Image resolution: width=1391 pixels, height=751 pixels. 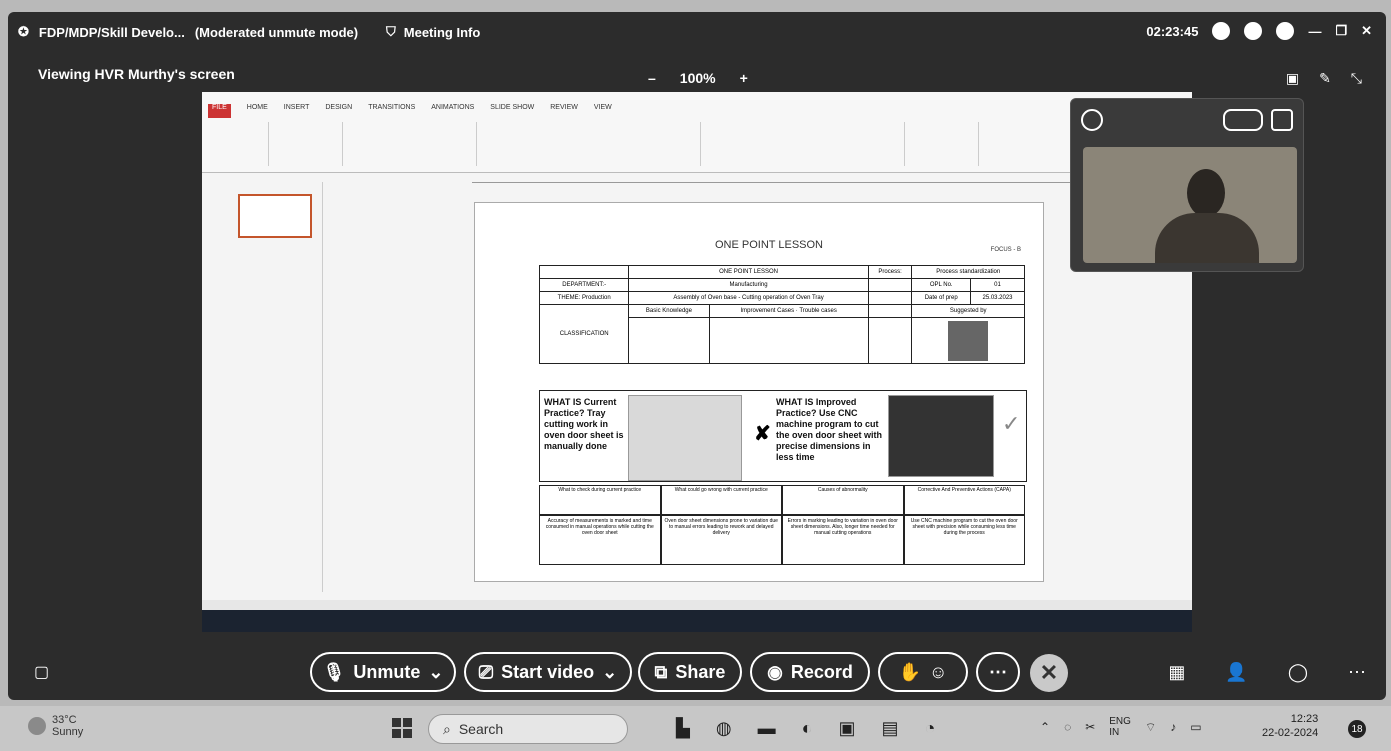 What do you see at coordinates (383, 672) in the screenshot?
I see `unmute-button: 🎙 Unmute ⌄` at bounding box center [383, 672].